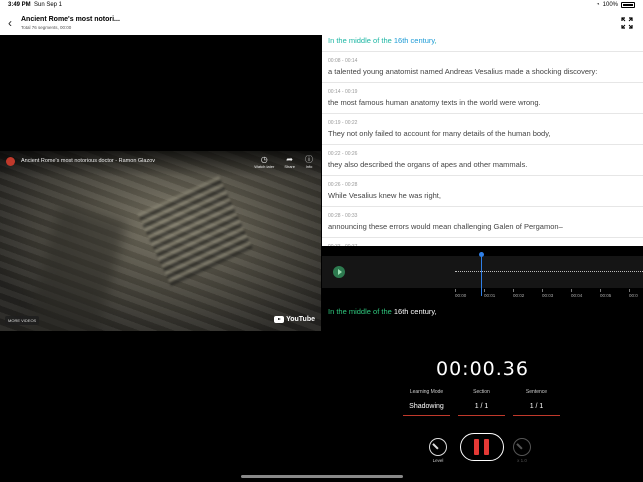  Describe the element at coordinates (414, 311) in the screenshot. I see `remaining-words: 16th century,` at that location.